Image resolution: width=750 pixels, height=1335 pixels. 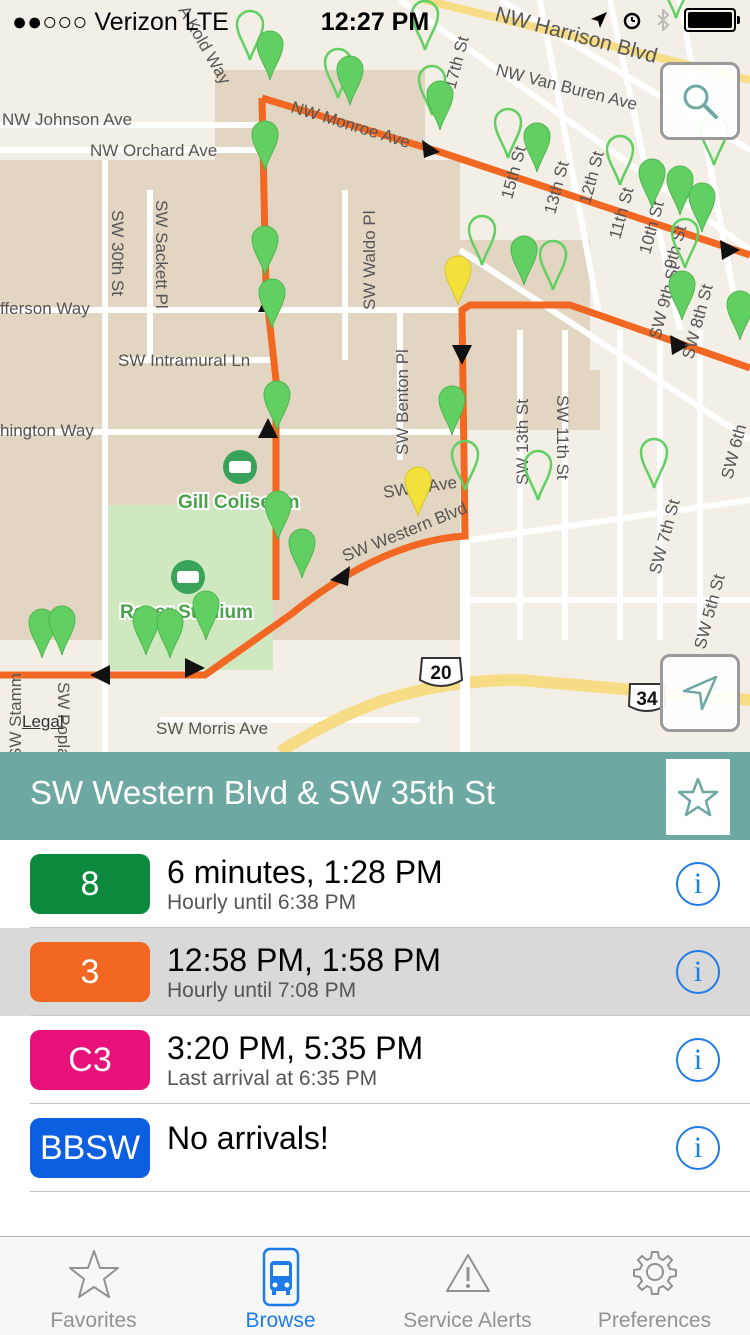 I want to click on bus-icon, so click(x=280, y=1277).